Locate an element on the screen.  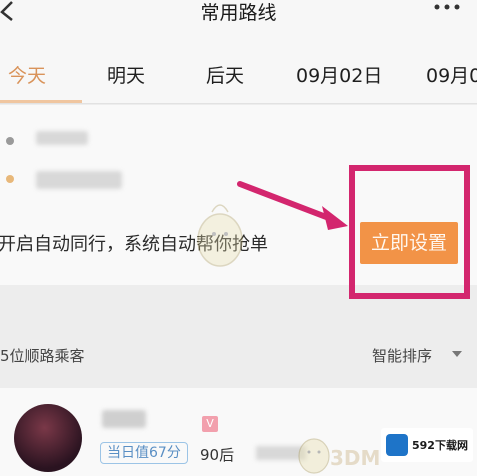
site-watermark: 592下载网 is located at coordinates (427, 445).